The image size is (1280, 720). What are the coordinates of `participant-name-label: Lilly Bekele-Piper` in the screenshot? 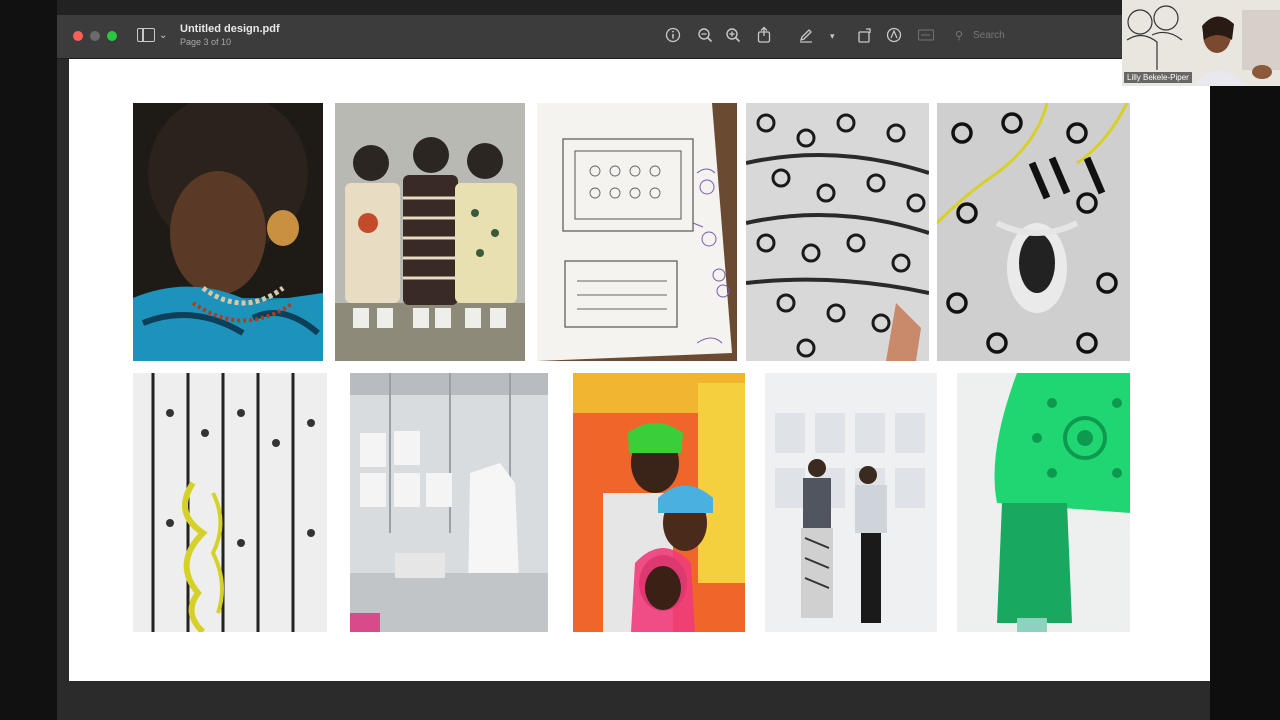 It's located at (1158, 77).